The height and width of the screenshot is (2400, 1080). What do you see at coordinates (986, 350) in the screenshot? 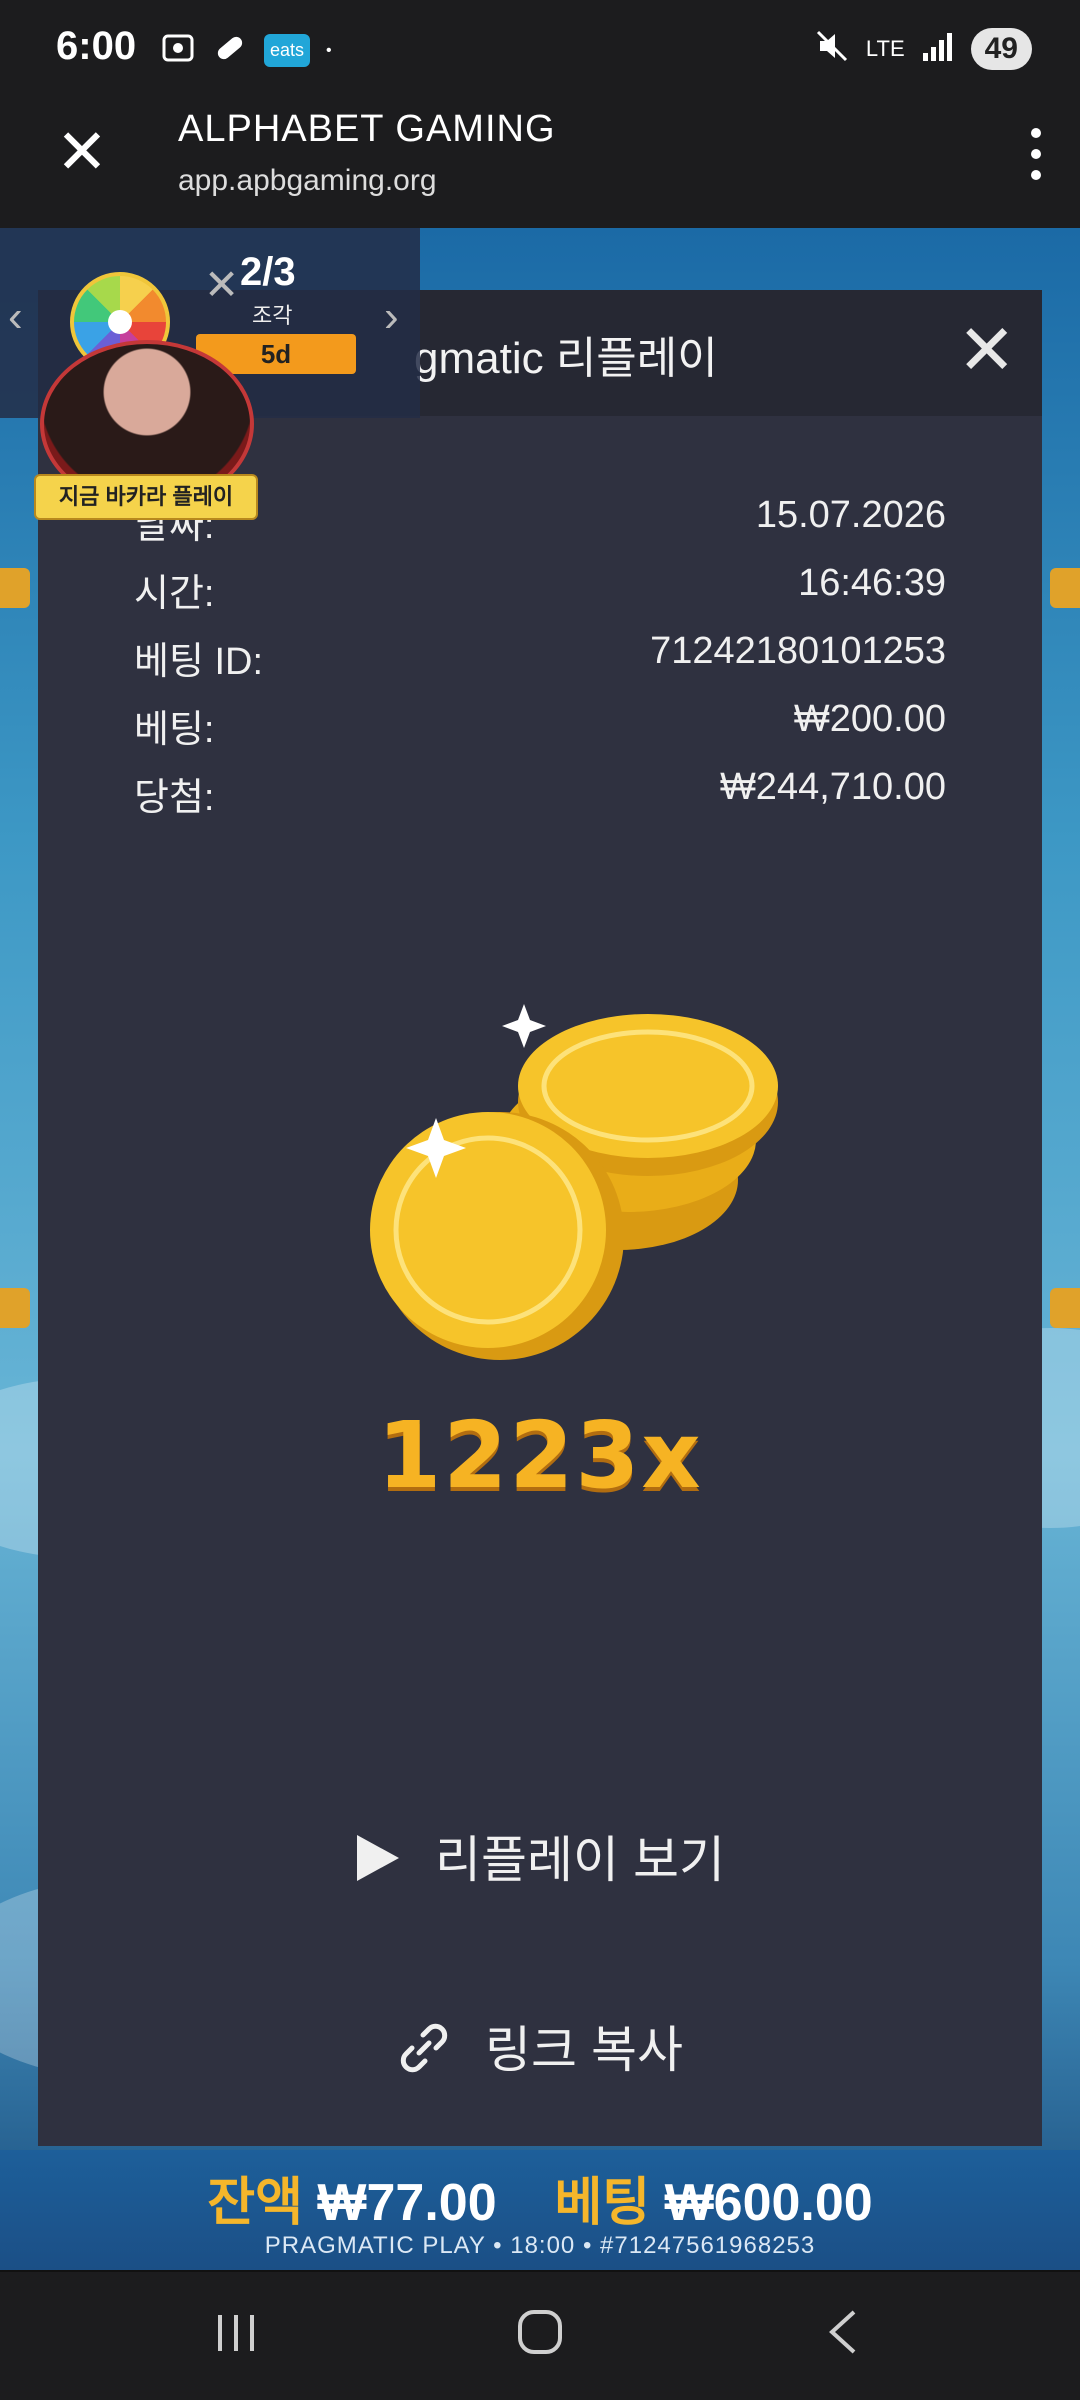
I see `modal-close-button: ✕` at bounding box center [986, 350].